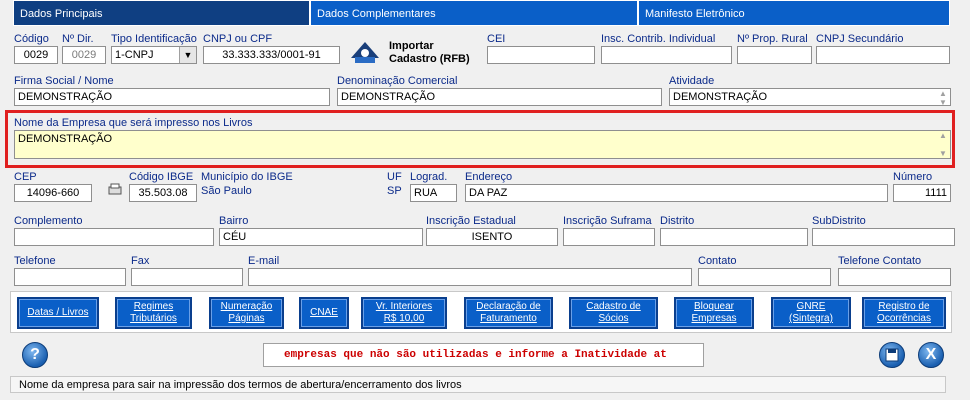 The image size is (970, 400). Describe the element at coordinates (376, 14) in the screenshot. I see `tab-label: Dados Complementares` at that location.